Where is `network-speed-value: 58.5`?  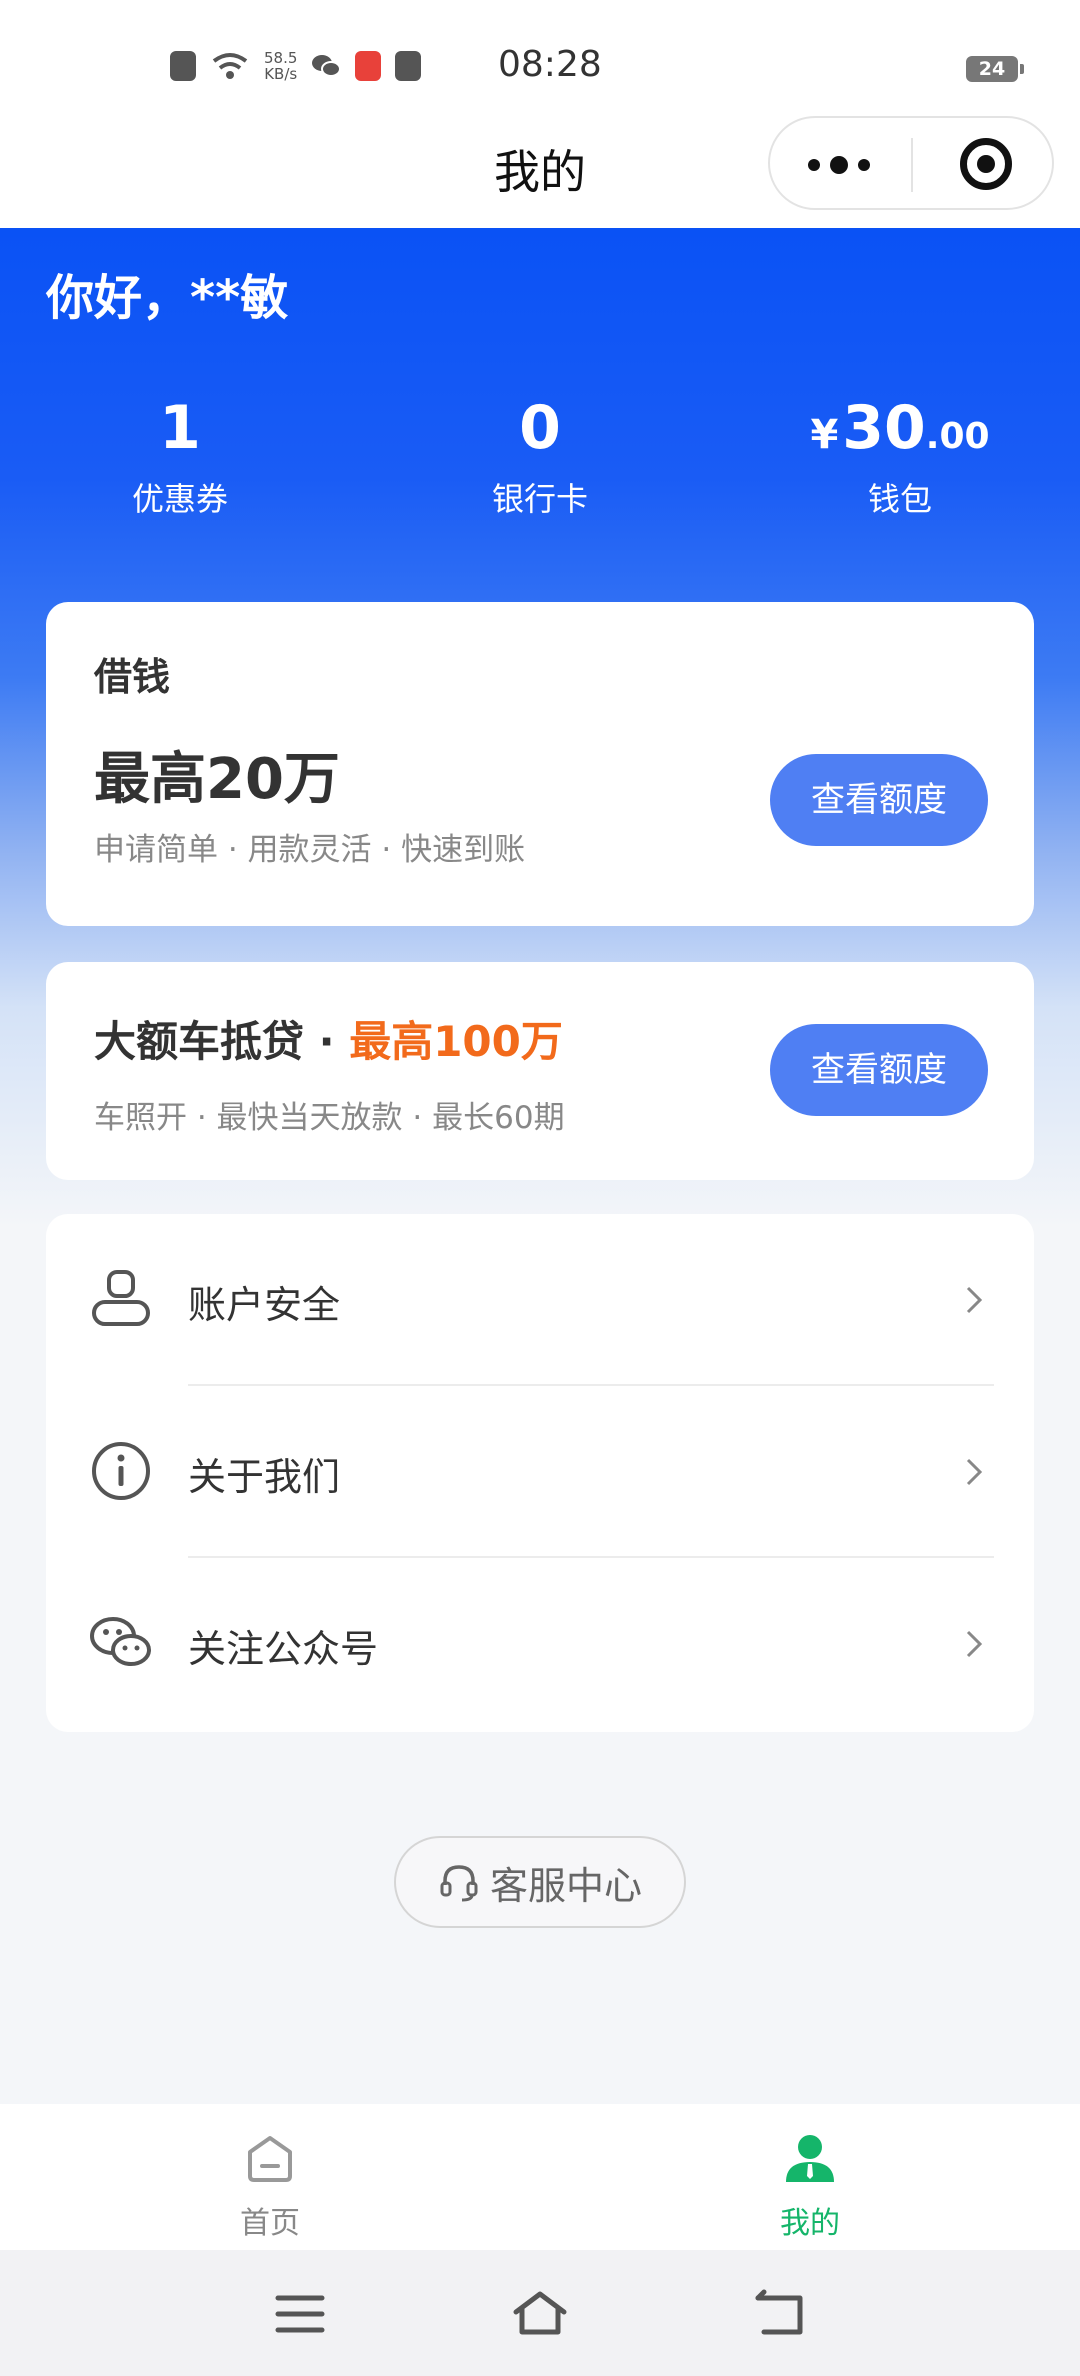
network-speed-value: 58.5 is located at coordinates (281, 58).